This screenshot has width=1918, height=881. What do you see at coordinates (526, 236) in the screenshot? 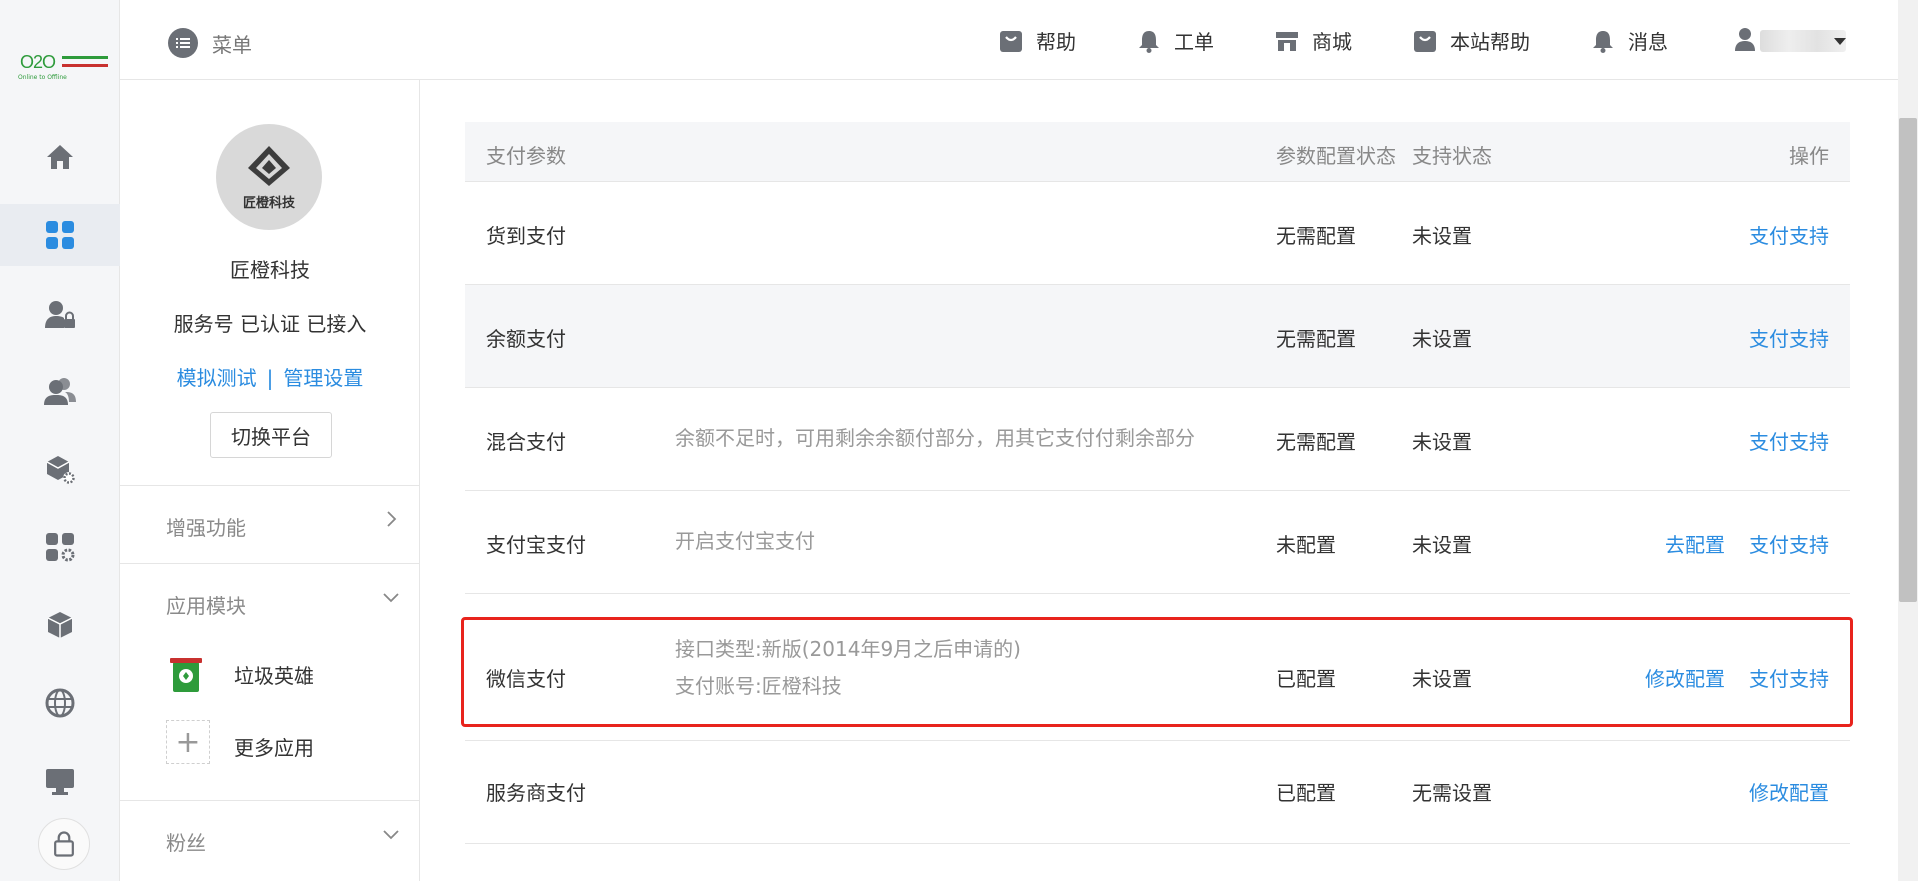
I see `row-name: 货到支付` at bounding box center [526, 236].